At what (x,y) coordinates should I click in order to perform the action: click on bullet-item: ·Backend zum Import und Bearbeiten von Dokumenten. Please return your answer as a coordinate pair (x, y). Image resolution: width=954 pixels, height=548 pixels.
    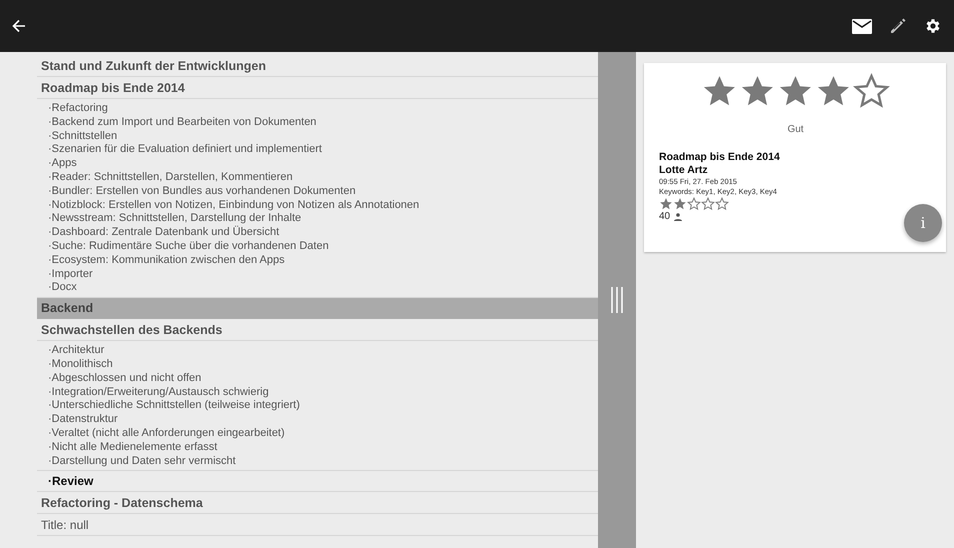
    Looking at the image, I should click on (182, 123).